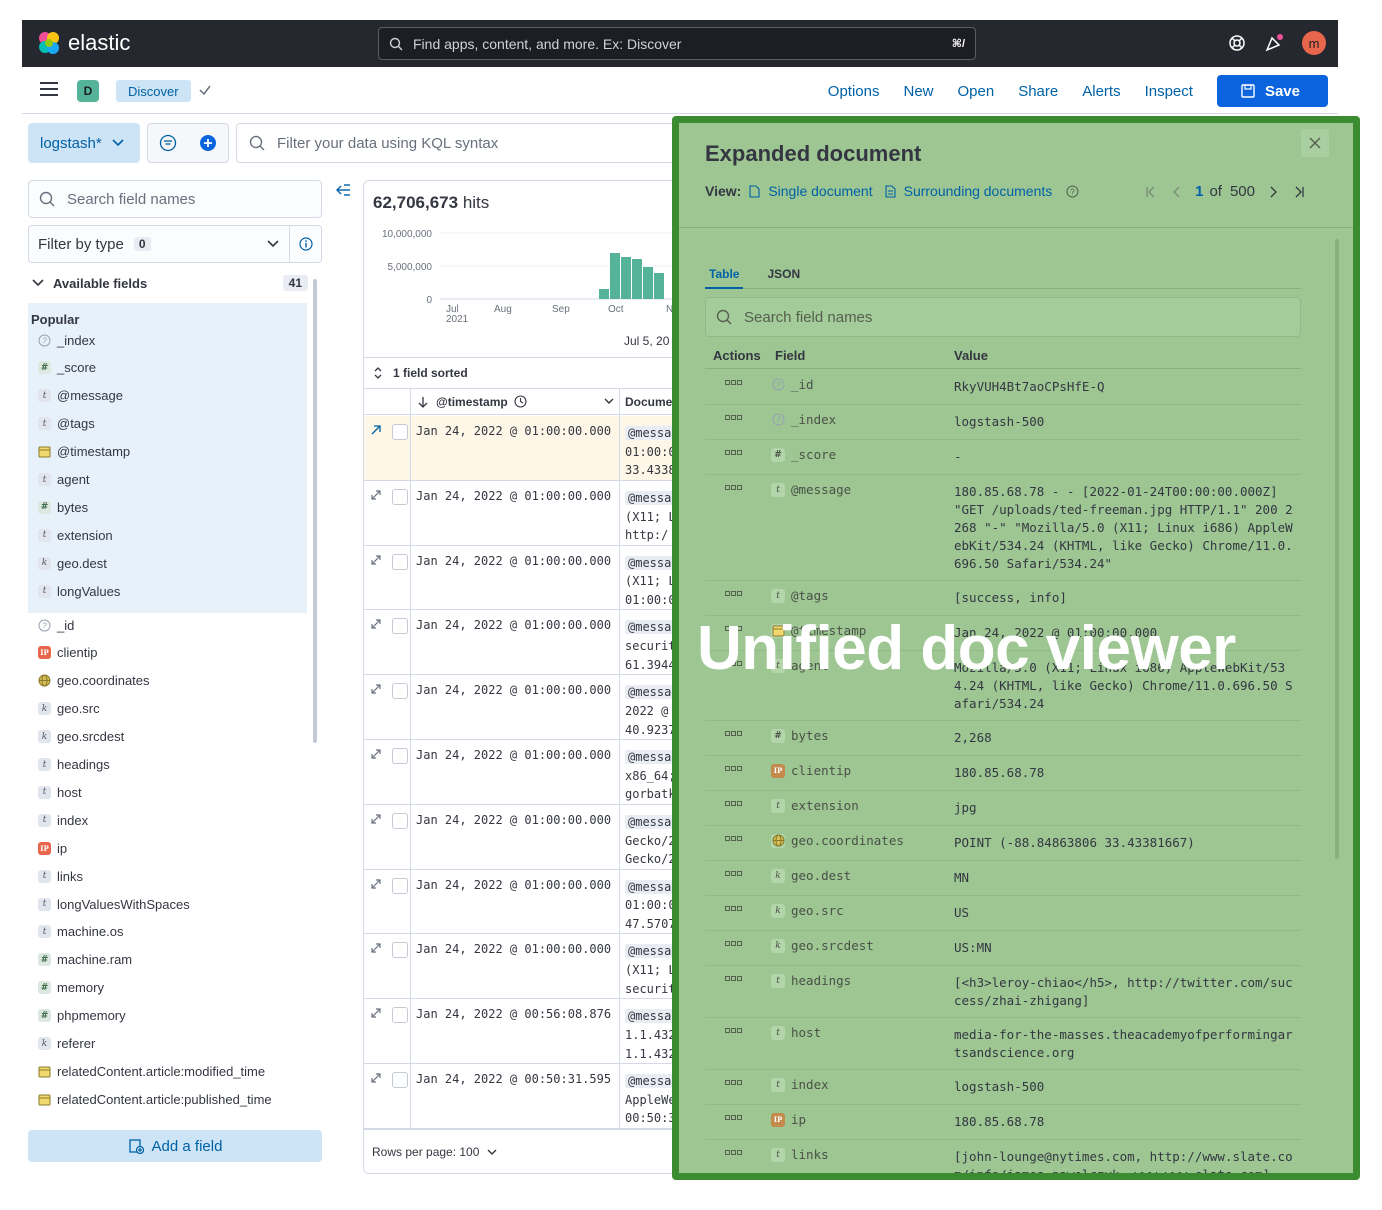  Describe the element at coordinates (528, 373) in the screenshot. I see `sort-indicator: 1 field sorted` at that location.